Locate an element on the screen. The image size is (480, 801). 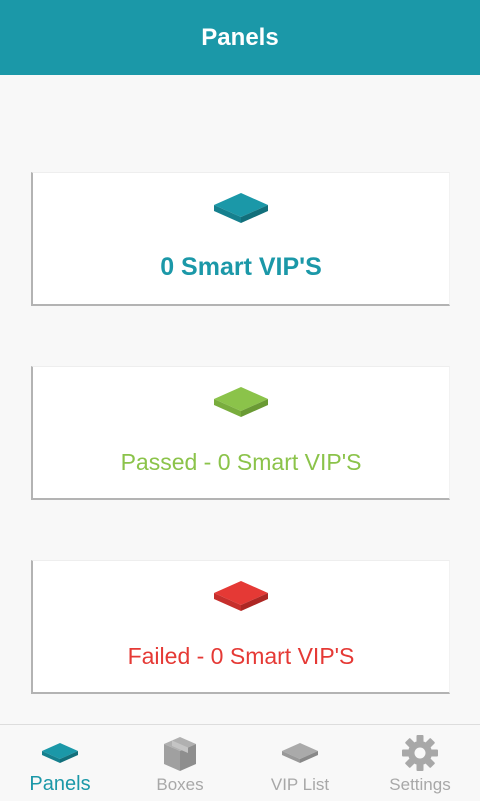
tab-boxes: Boxes is located at coordinates (180, 763).